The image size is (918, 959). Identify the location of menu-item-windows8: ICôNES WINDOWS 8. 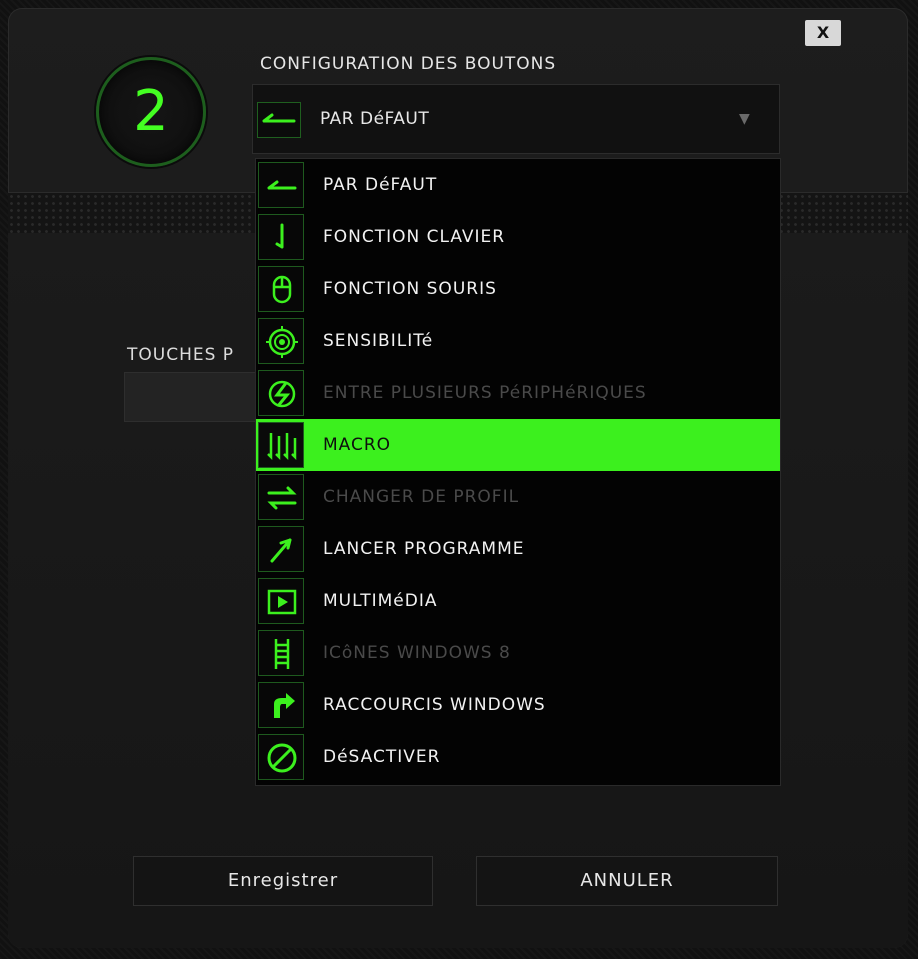
(518, 653).